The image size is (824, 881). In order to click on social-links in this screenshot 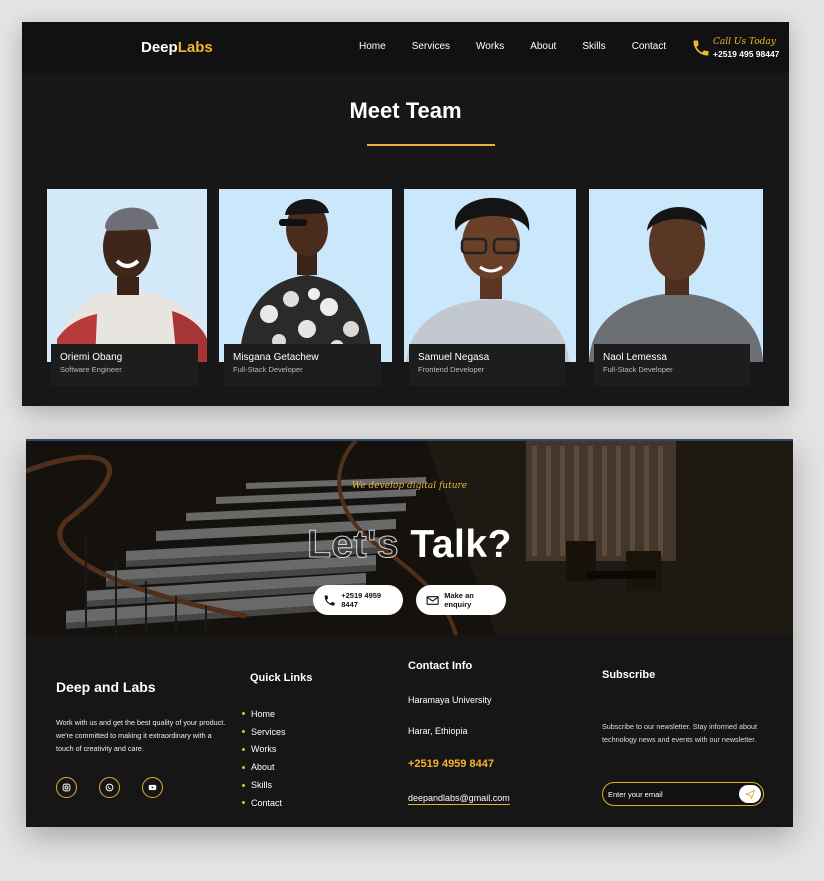, I will do `click(120, 787)`.